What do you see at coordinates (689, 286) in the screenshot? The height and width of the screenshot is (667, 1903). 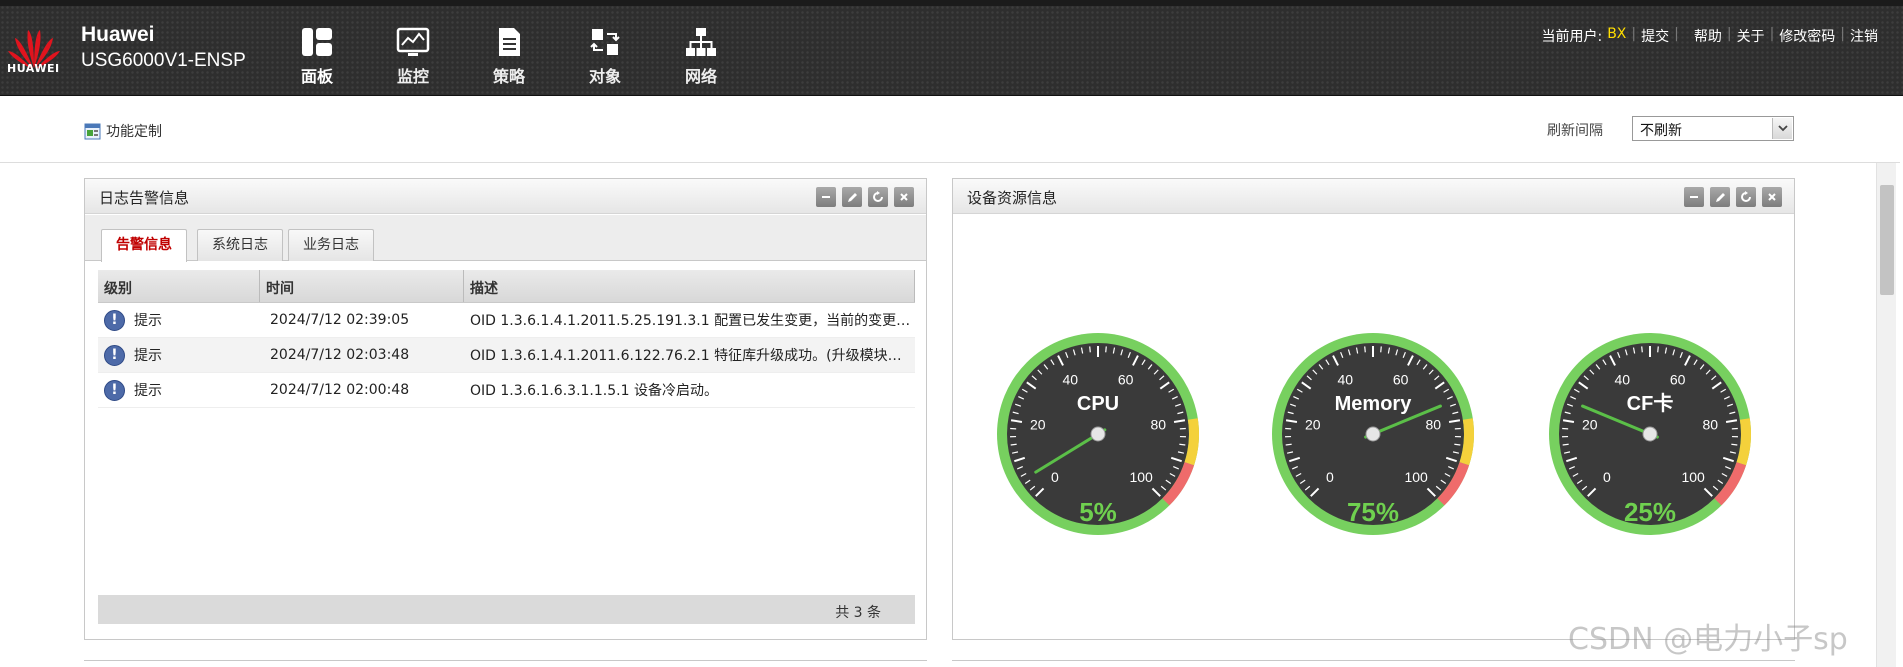 I see `column-description: 描述` at bounding box center [689, 286].